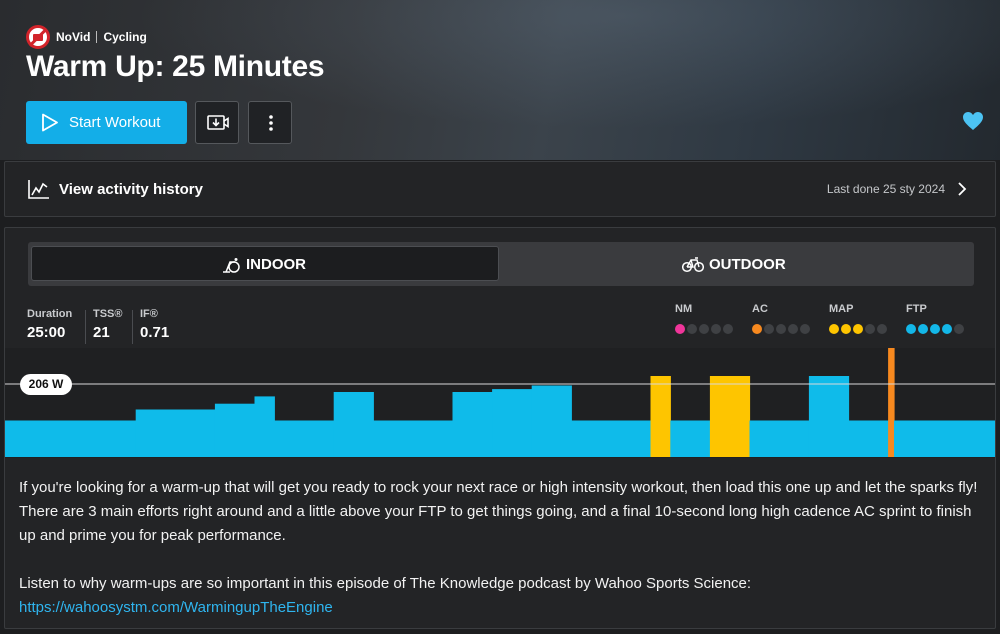 The image size is (1000, 634). I want to click on view-history-label: View activity history, so click(131, 189).